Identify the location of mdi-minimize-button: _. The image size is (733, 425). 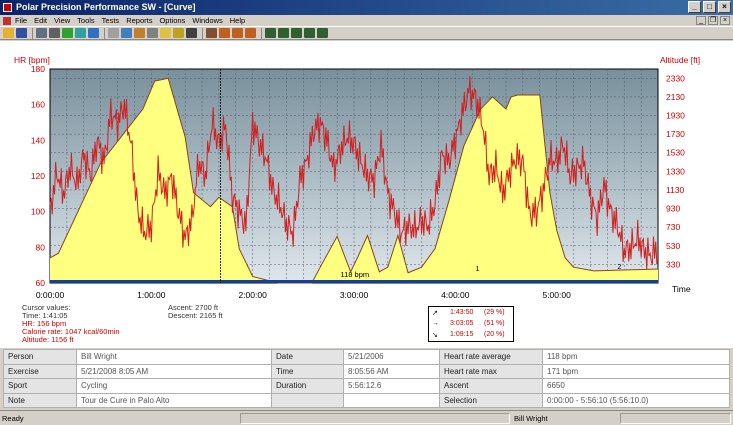
(701, 20).